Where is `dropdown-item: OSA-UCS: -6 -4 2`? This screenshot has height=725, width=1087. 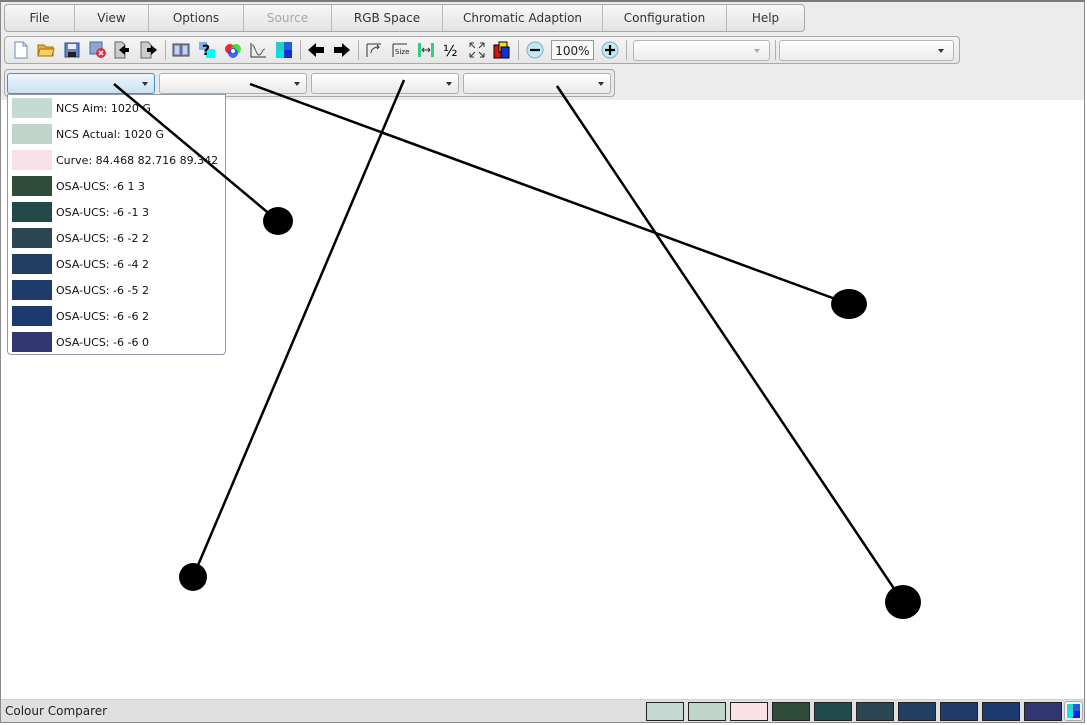
dropdown-item: OSA-UCS: -6 -4 2 is located at coordinates (80, 264).